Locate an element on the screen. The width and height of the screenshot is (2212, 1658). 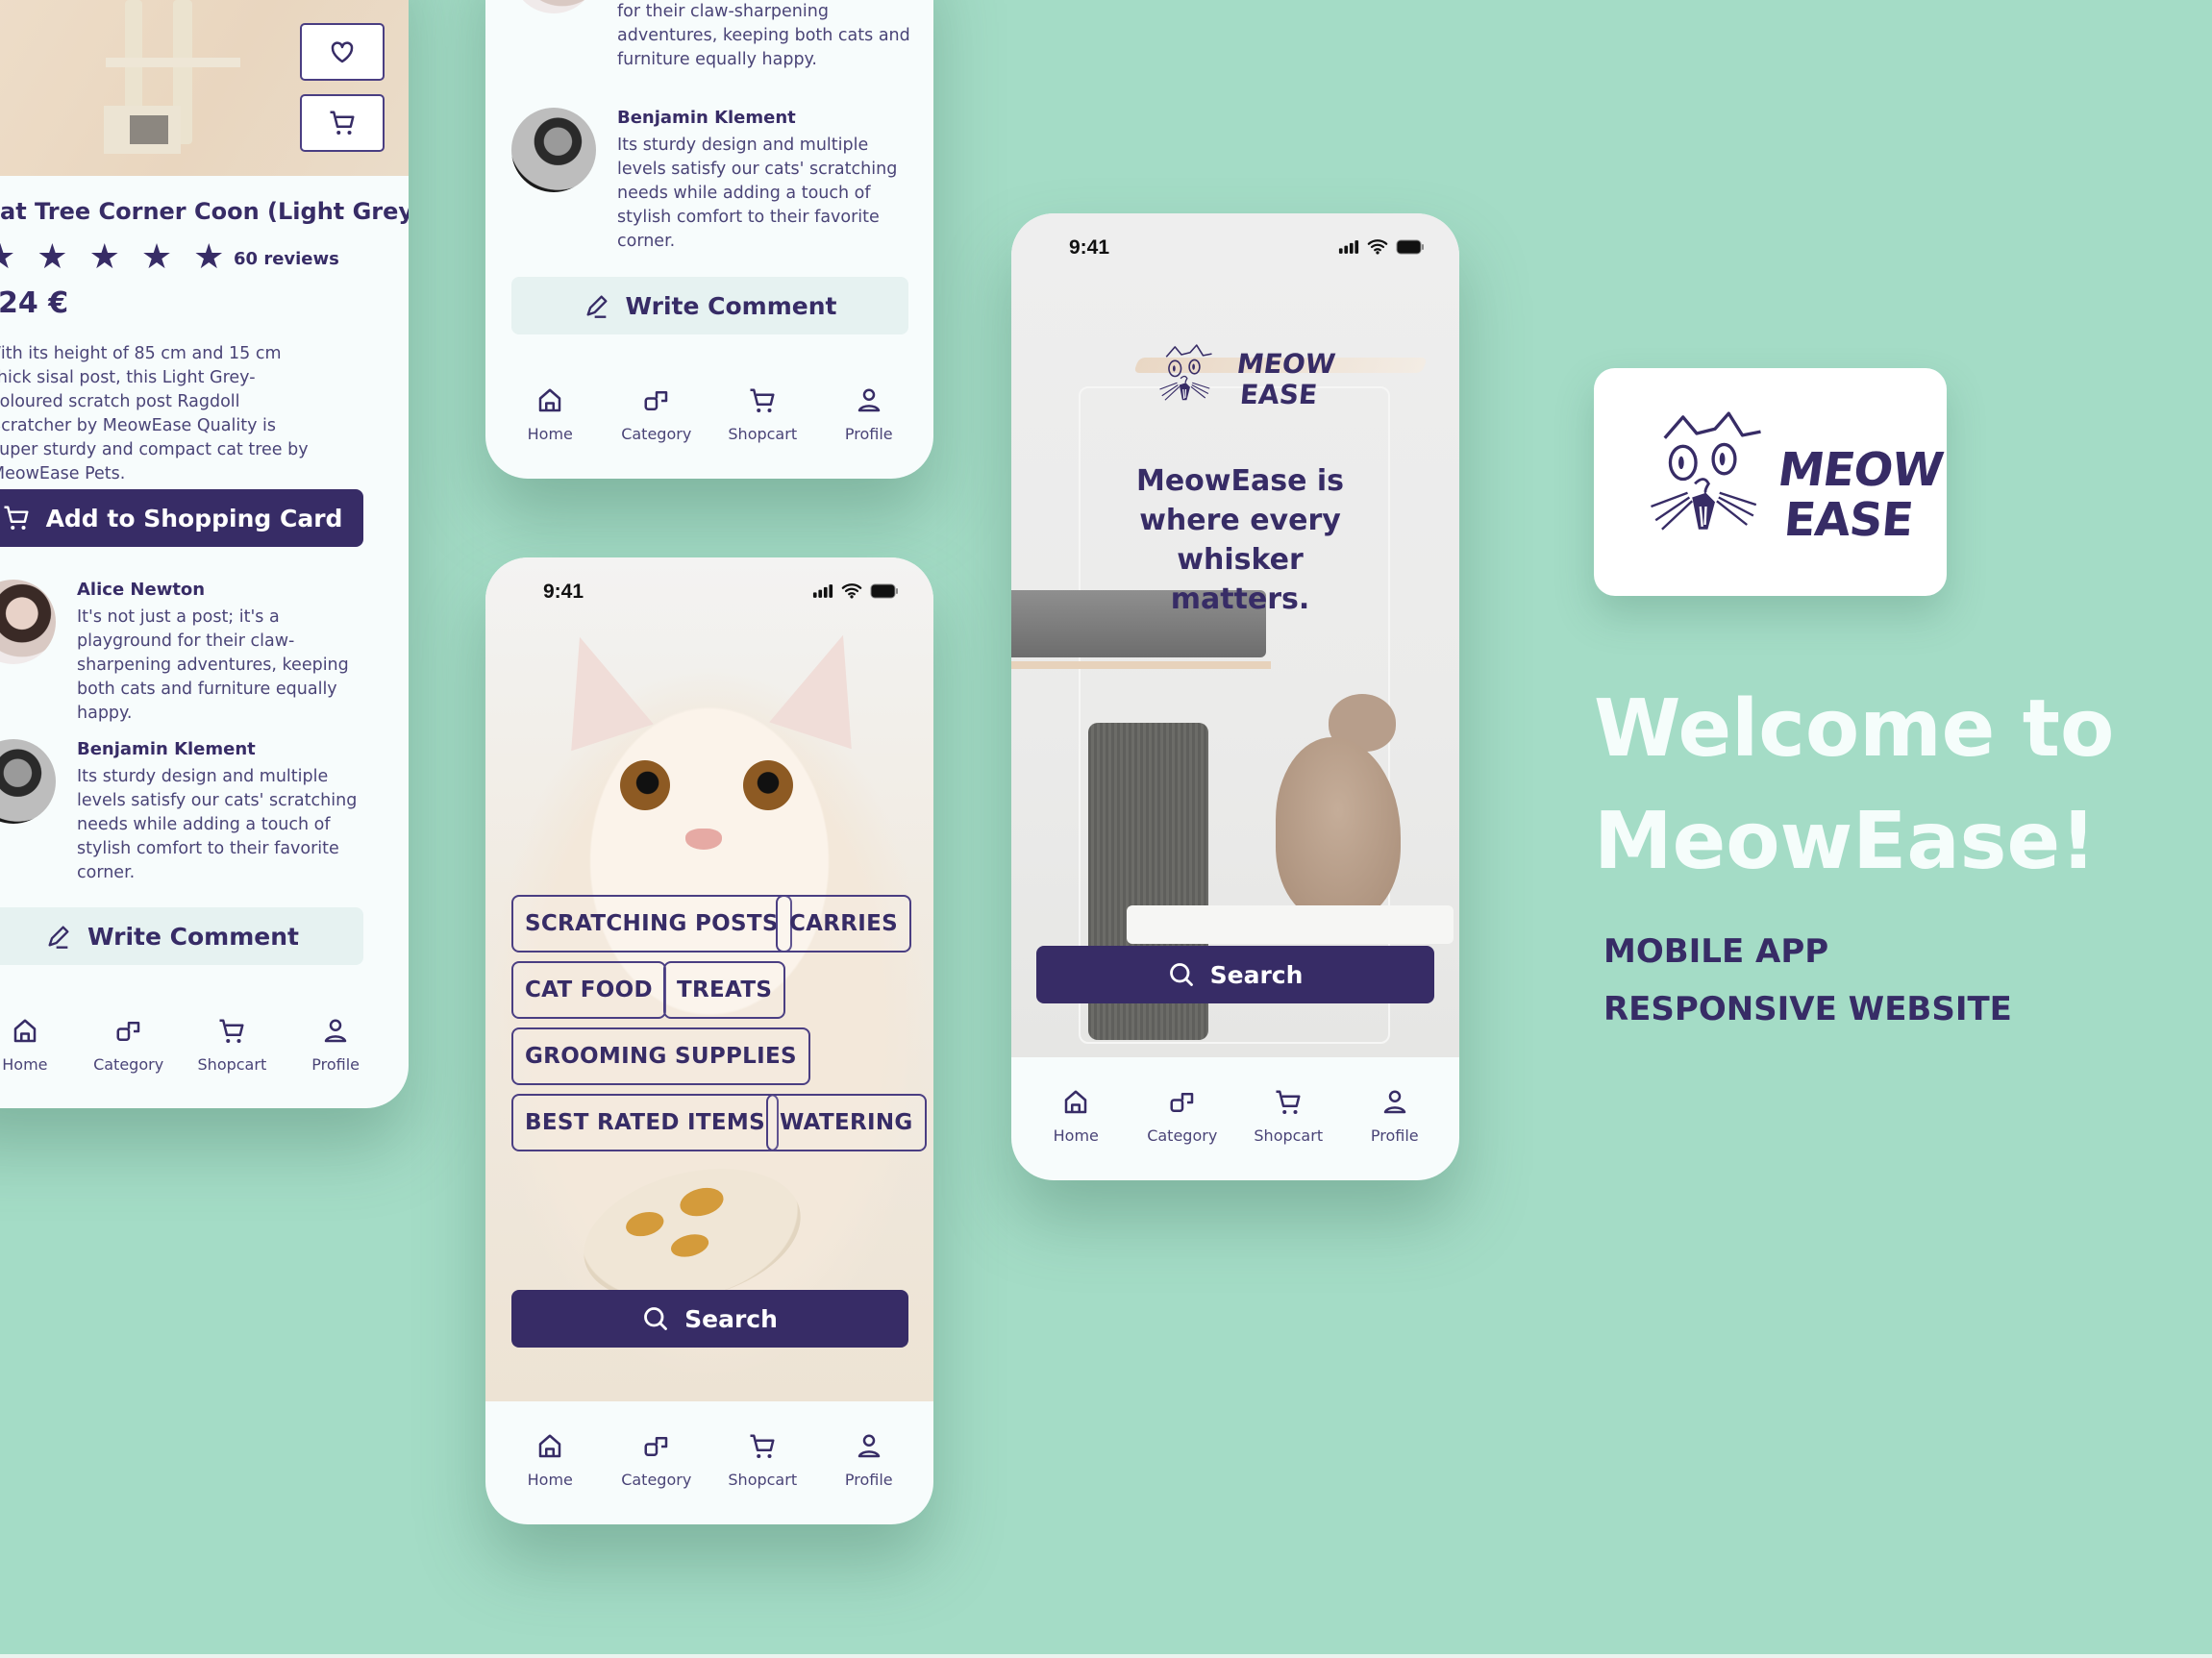
chip-best-rated-items: BEST RATED ITEMS is located at coordinates (645, 1122).